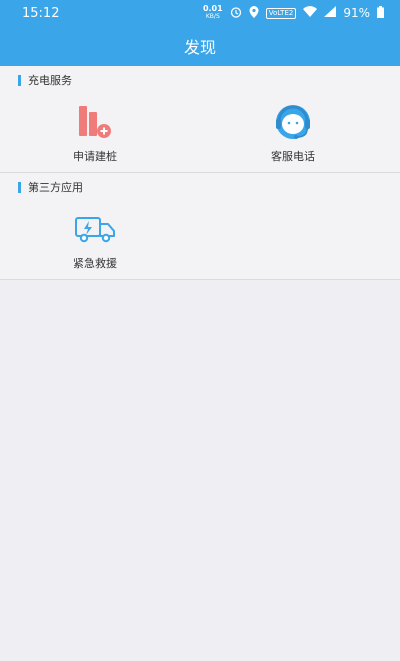 The width and height of the screenshot is (400, 661). I want to click on app-bar: 发现, so click(200, 46).